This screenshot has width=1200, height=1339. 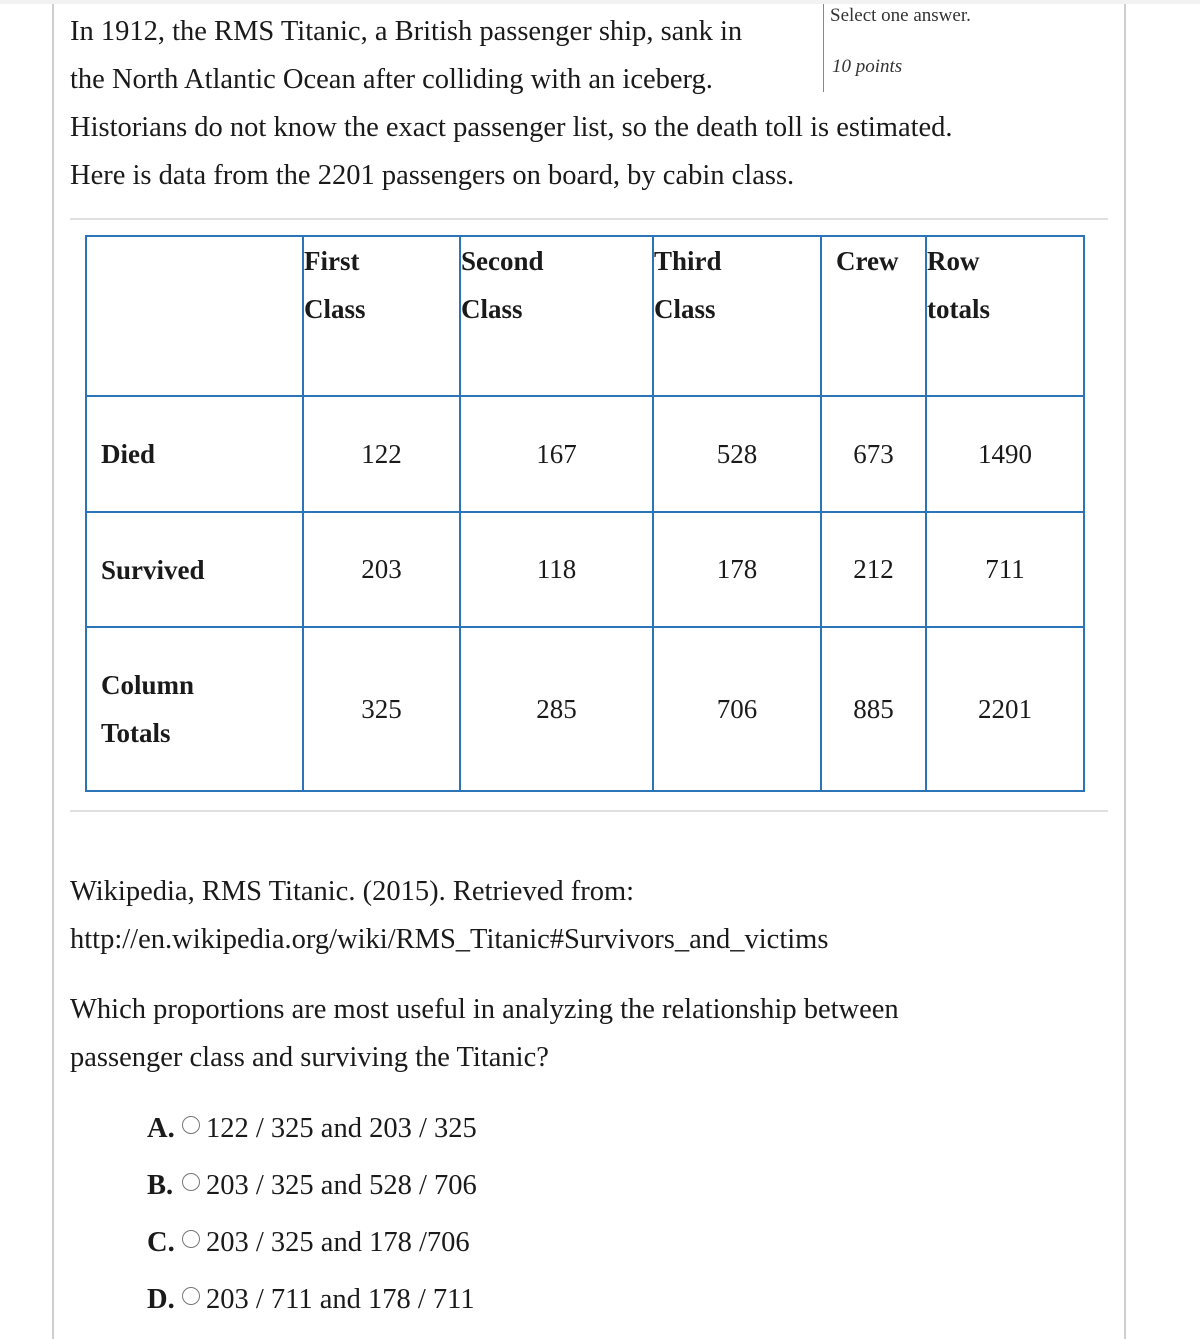 What do you see at coordinates (194, 569) in the screenshot?
I see `row-label-survived: Survived` at bounding box center [194, 569].